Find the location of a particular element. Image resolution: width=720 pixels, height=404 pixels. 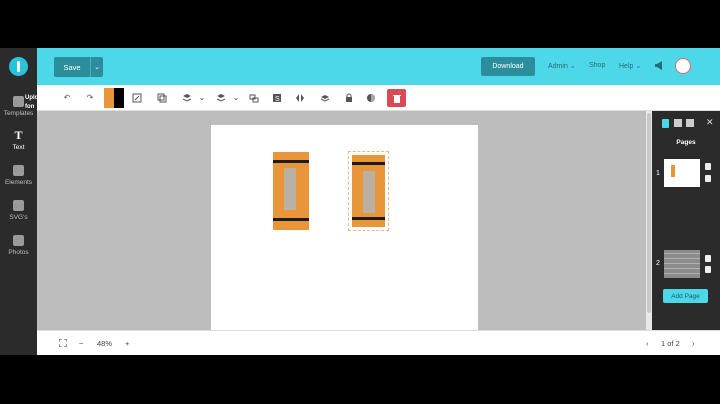

zoom-level: 48% is located at coordinates (105, 343).